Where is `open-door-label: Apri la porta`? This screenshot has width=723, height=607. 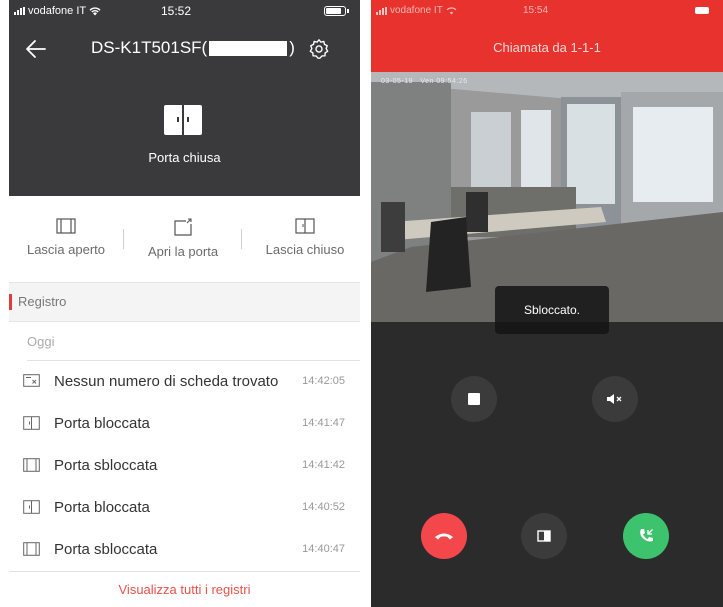 open-door-label: Apri la porta is located at coordinates (183, 251).